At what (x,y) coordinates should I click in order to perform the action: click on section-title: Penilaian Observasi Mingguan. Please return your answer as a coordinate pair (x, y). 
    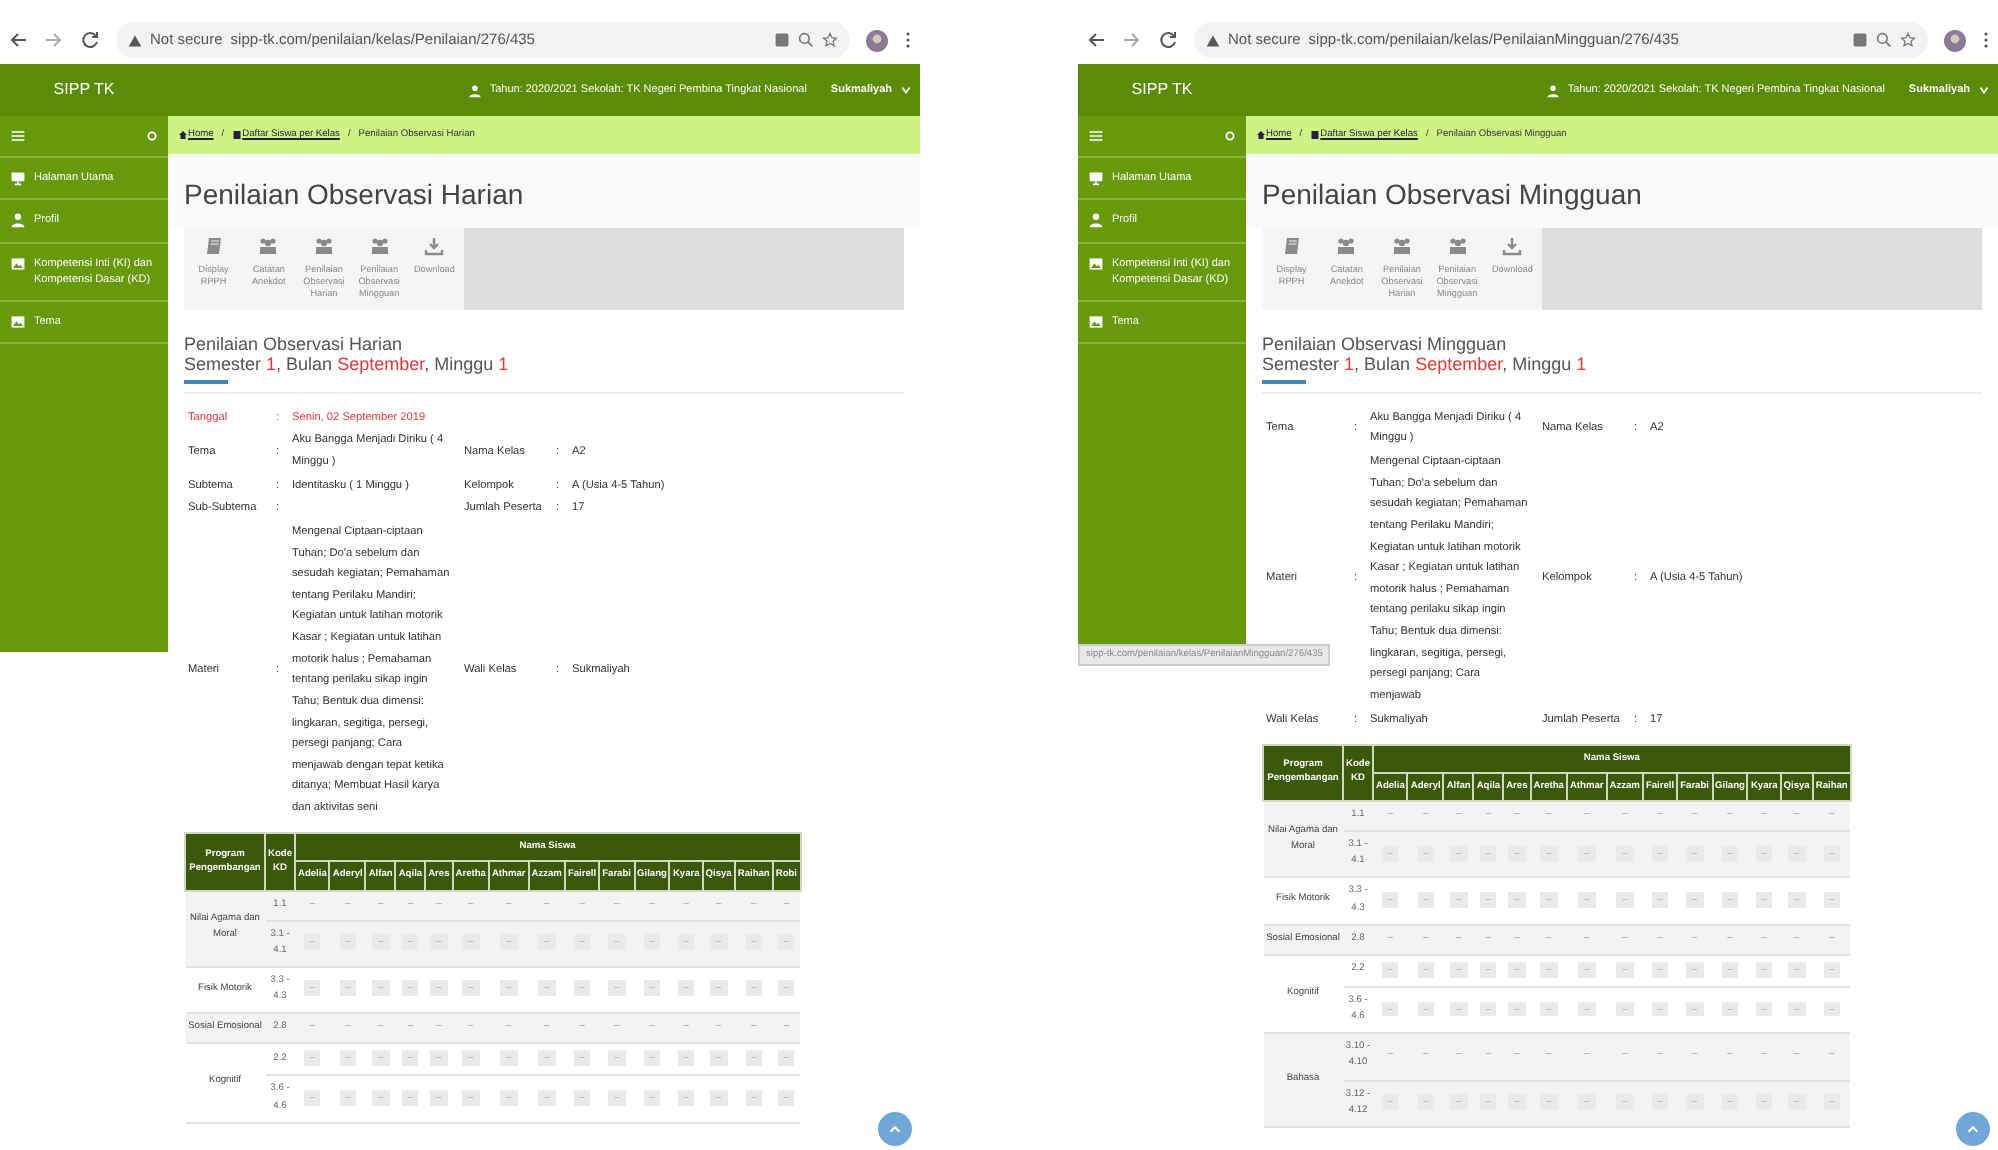
    Looking at the image, I should click on (1384, 342).